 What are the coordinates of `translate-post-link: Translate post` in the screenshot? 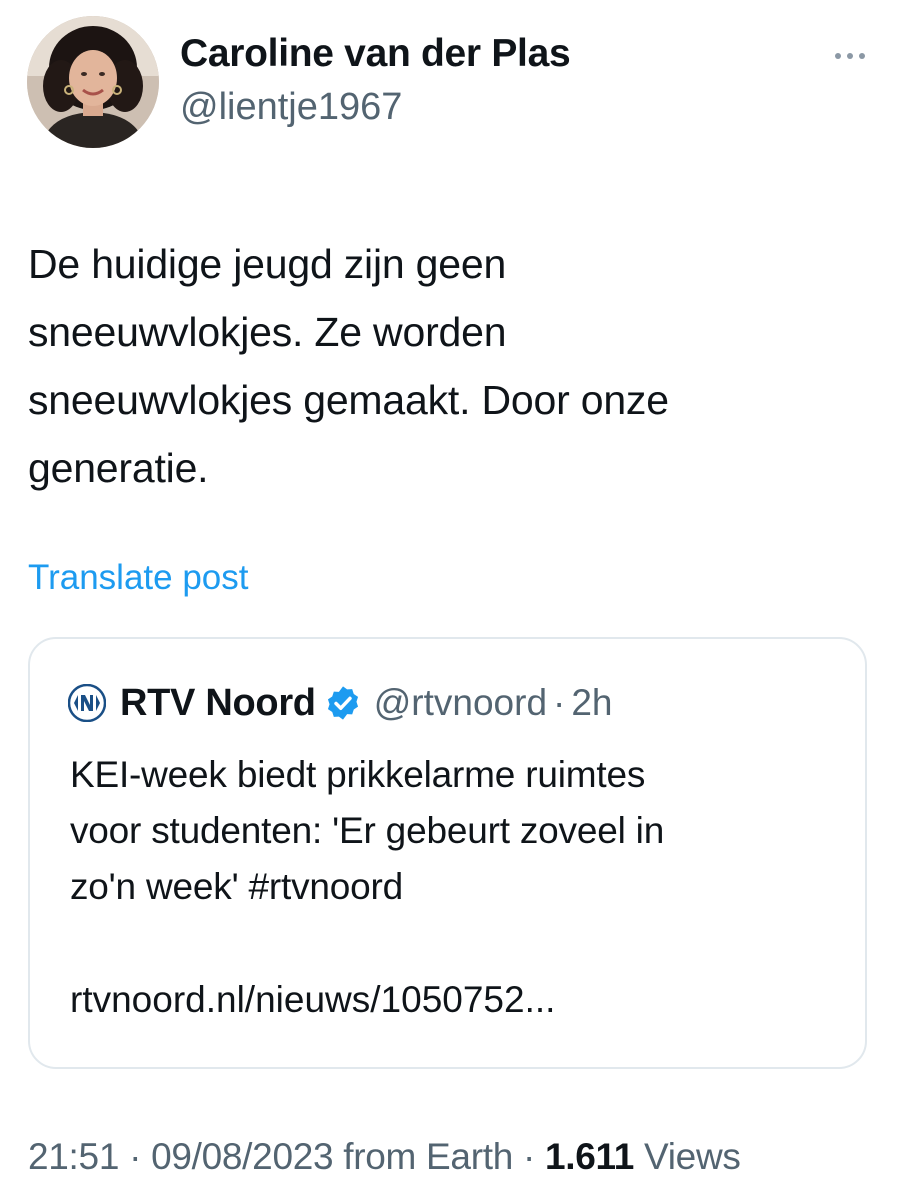 It's located at (138, 578).